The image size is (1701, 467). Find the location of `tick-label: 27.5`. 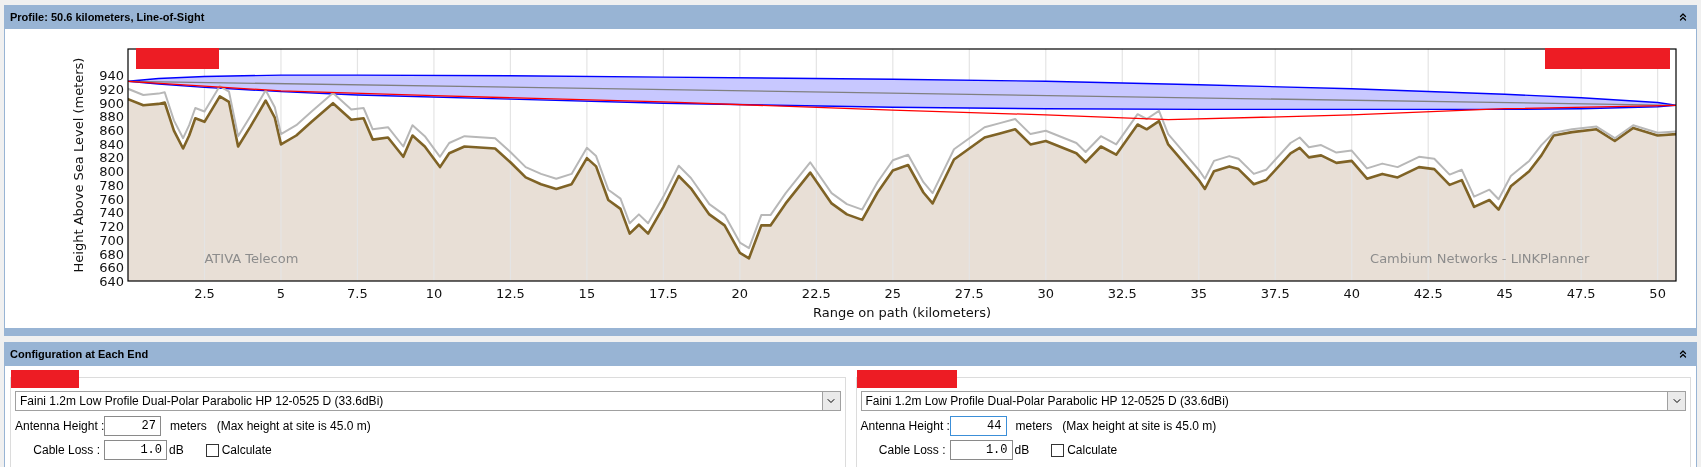

tick-label: 27.5 is located at coordinates (969, 293).